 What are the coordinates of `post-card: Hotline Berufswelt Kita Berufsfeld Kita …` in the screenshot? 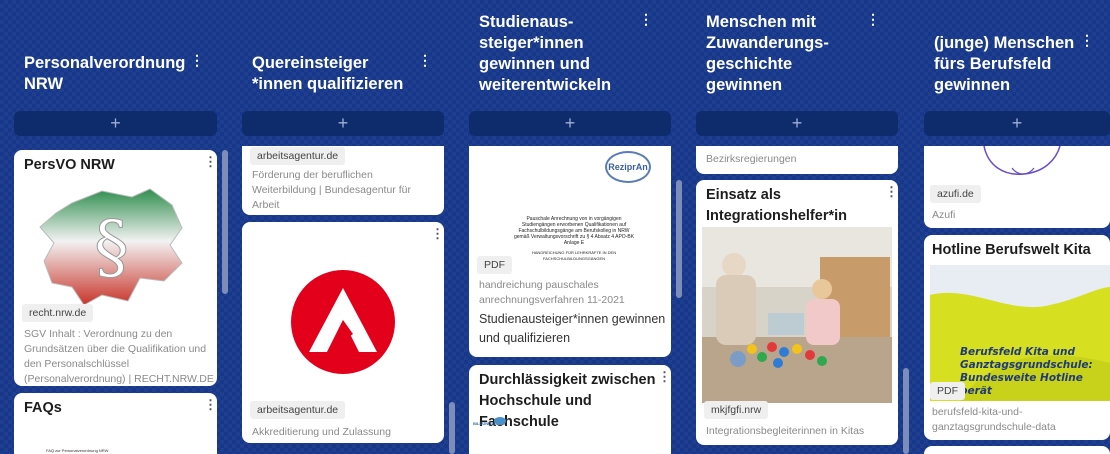 It's located at (1017, 337).